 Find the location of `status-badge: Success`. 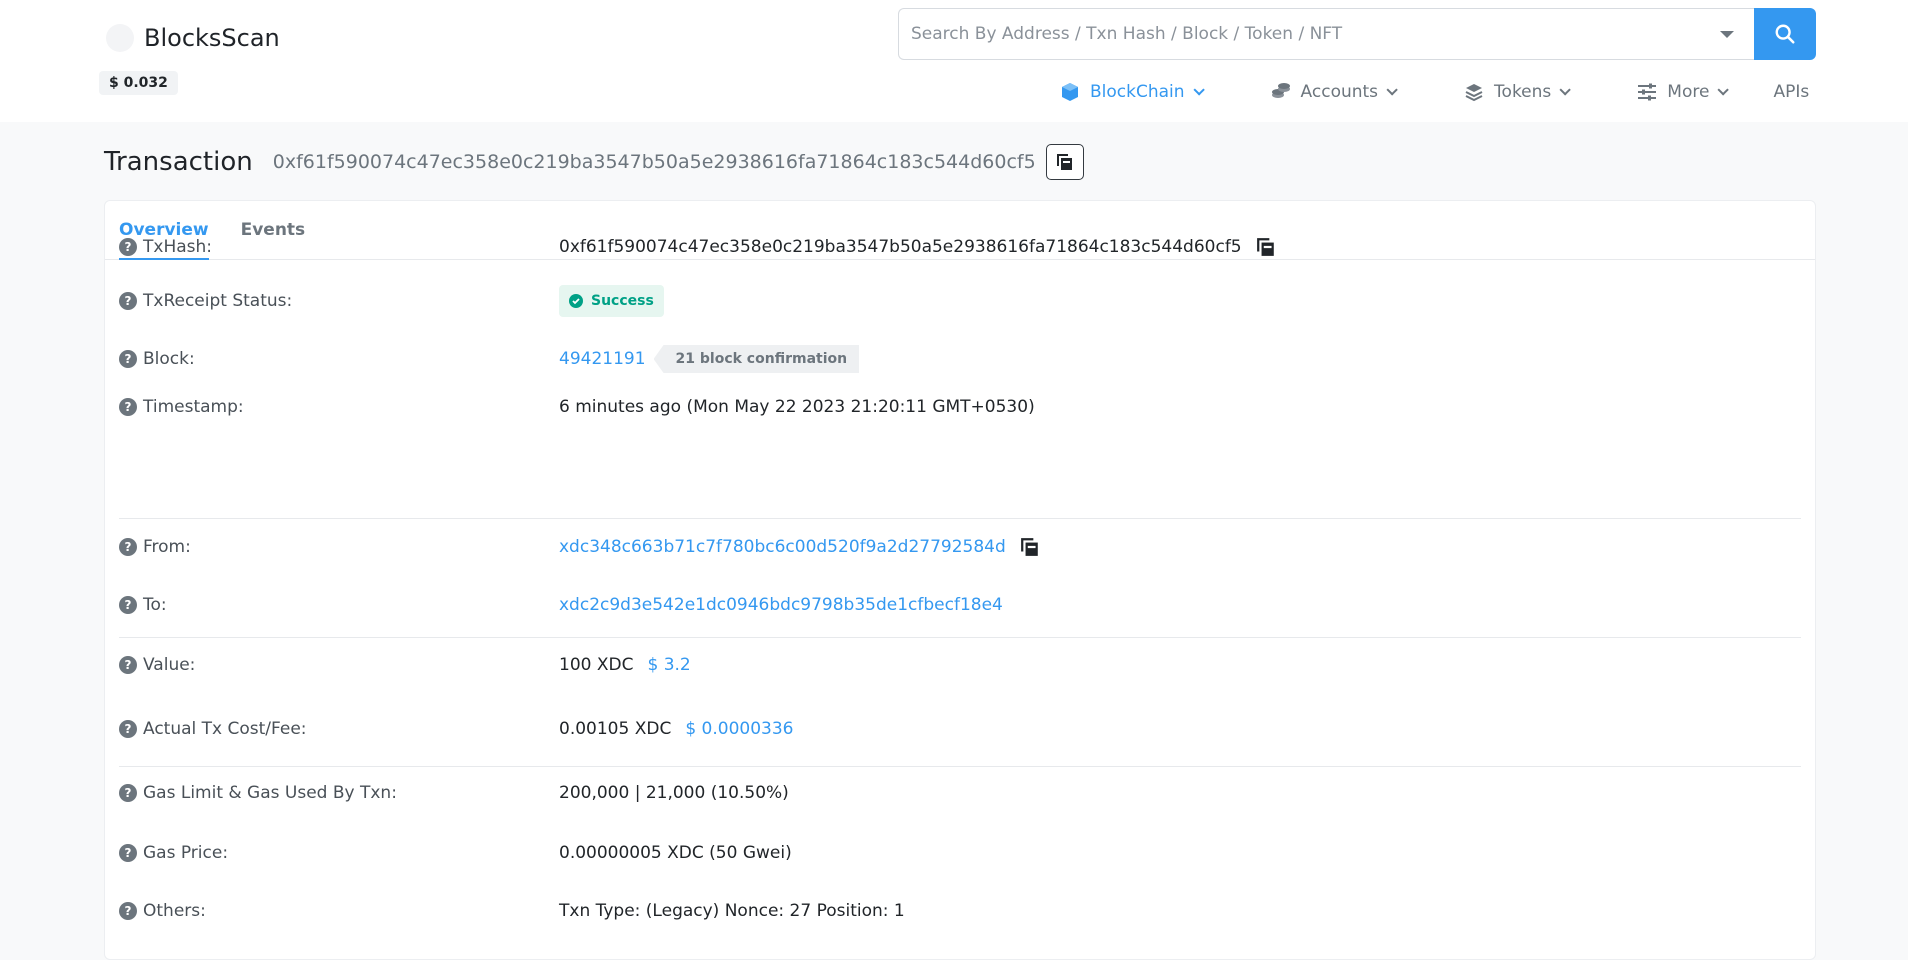

status-badge: Success is located at coordinates (611, 301).